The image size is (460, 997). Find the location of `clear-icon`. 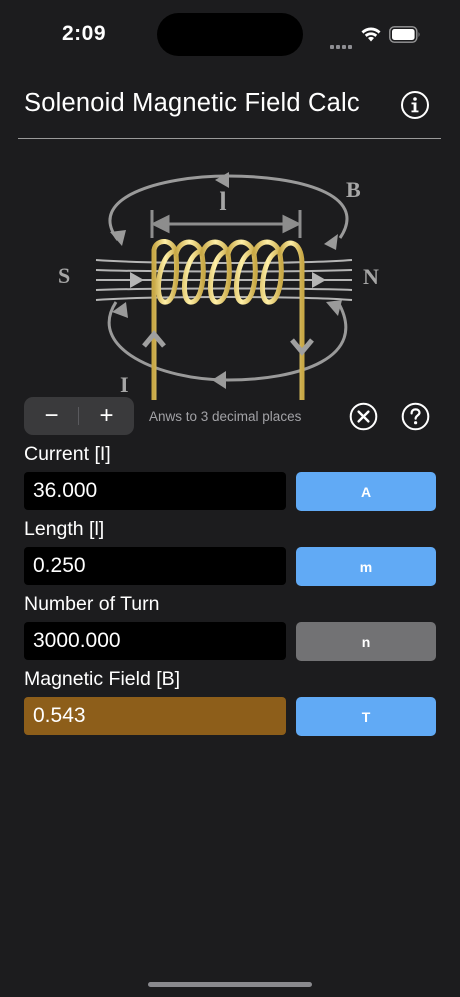

clear-icon is located at coordinates (363, 416).